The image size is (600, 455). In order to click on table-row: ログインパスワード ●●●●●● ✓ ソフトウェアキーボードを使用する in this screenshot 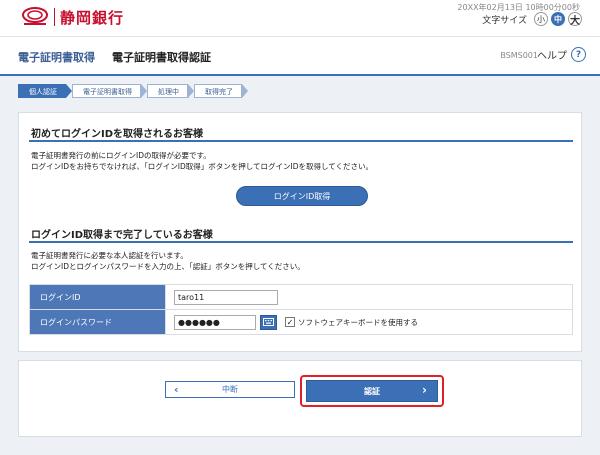, I will do `click(301, 322)`.